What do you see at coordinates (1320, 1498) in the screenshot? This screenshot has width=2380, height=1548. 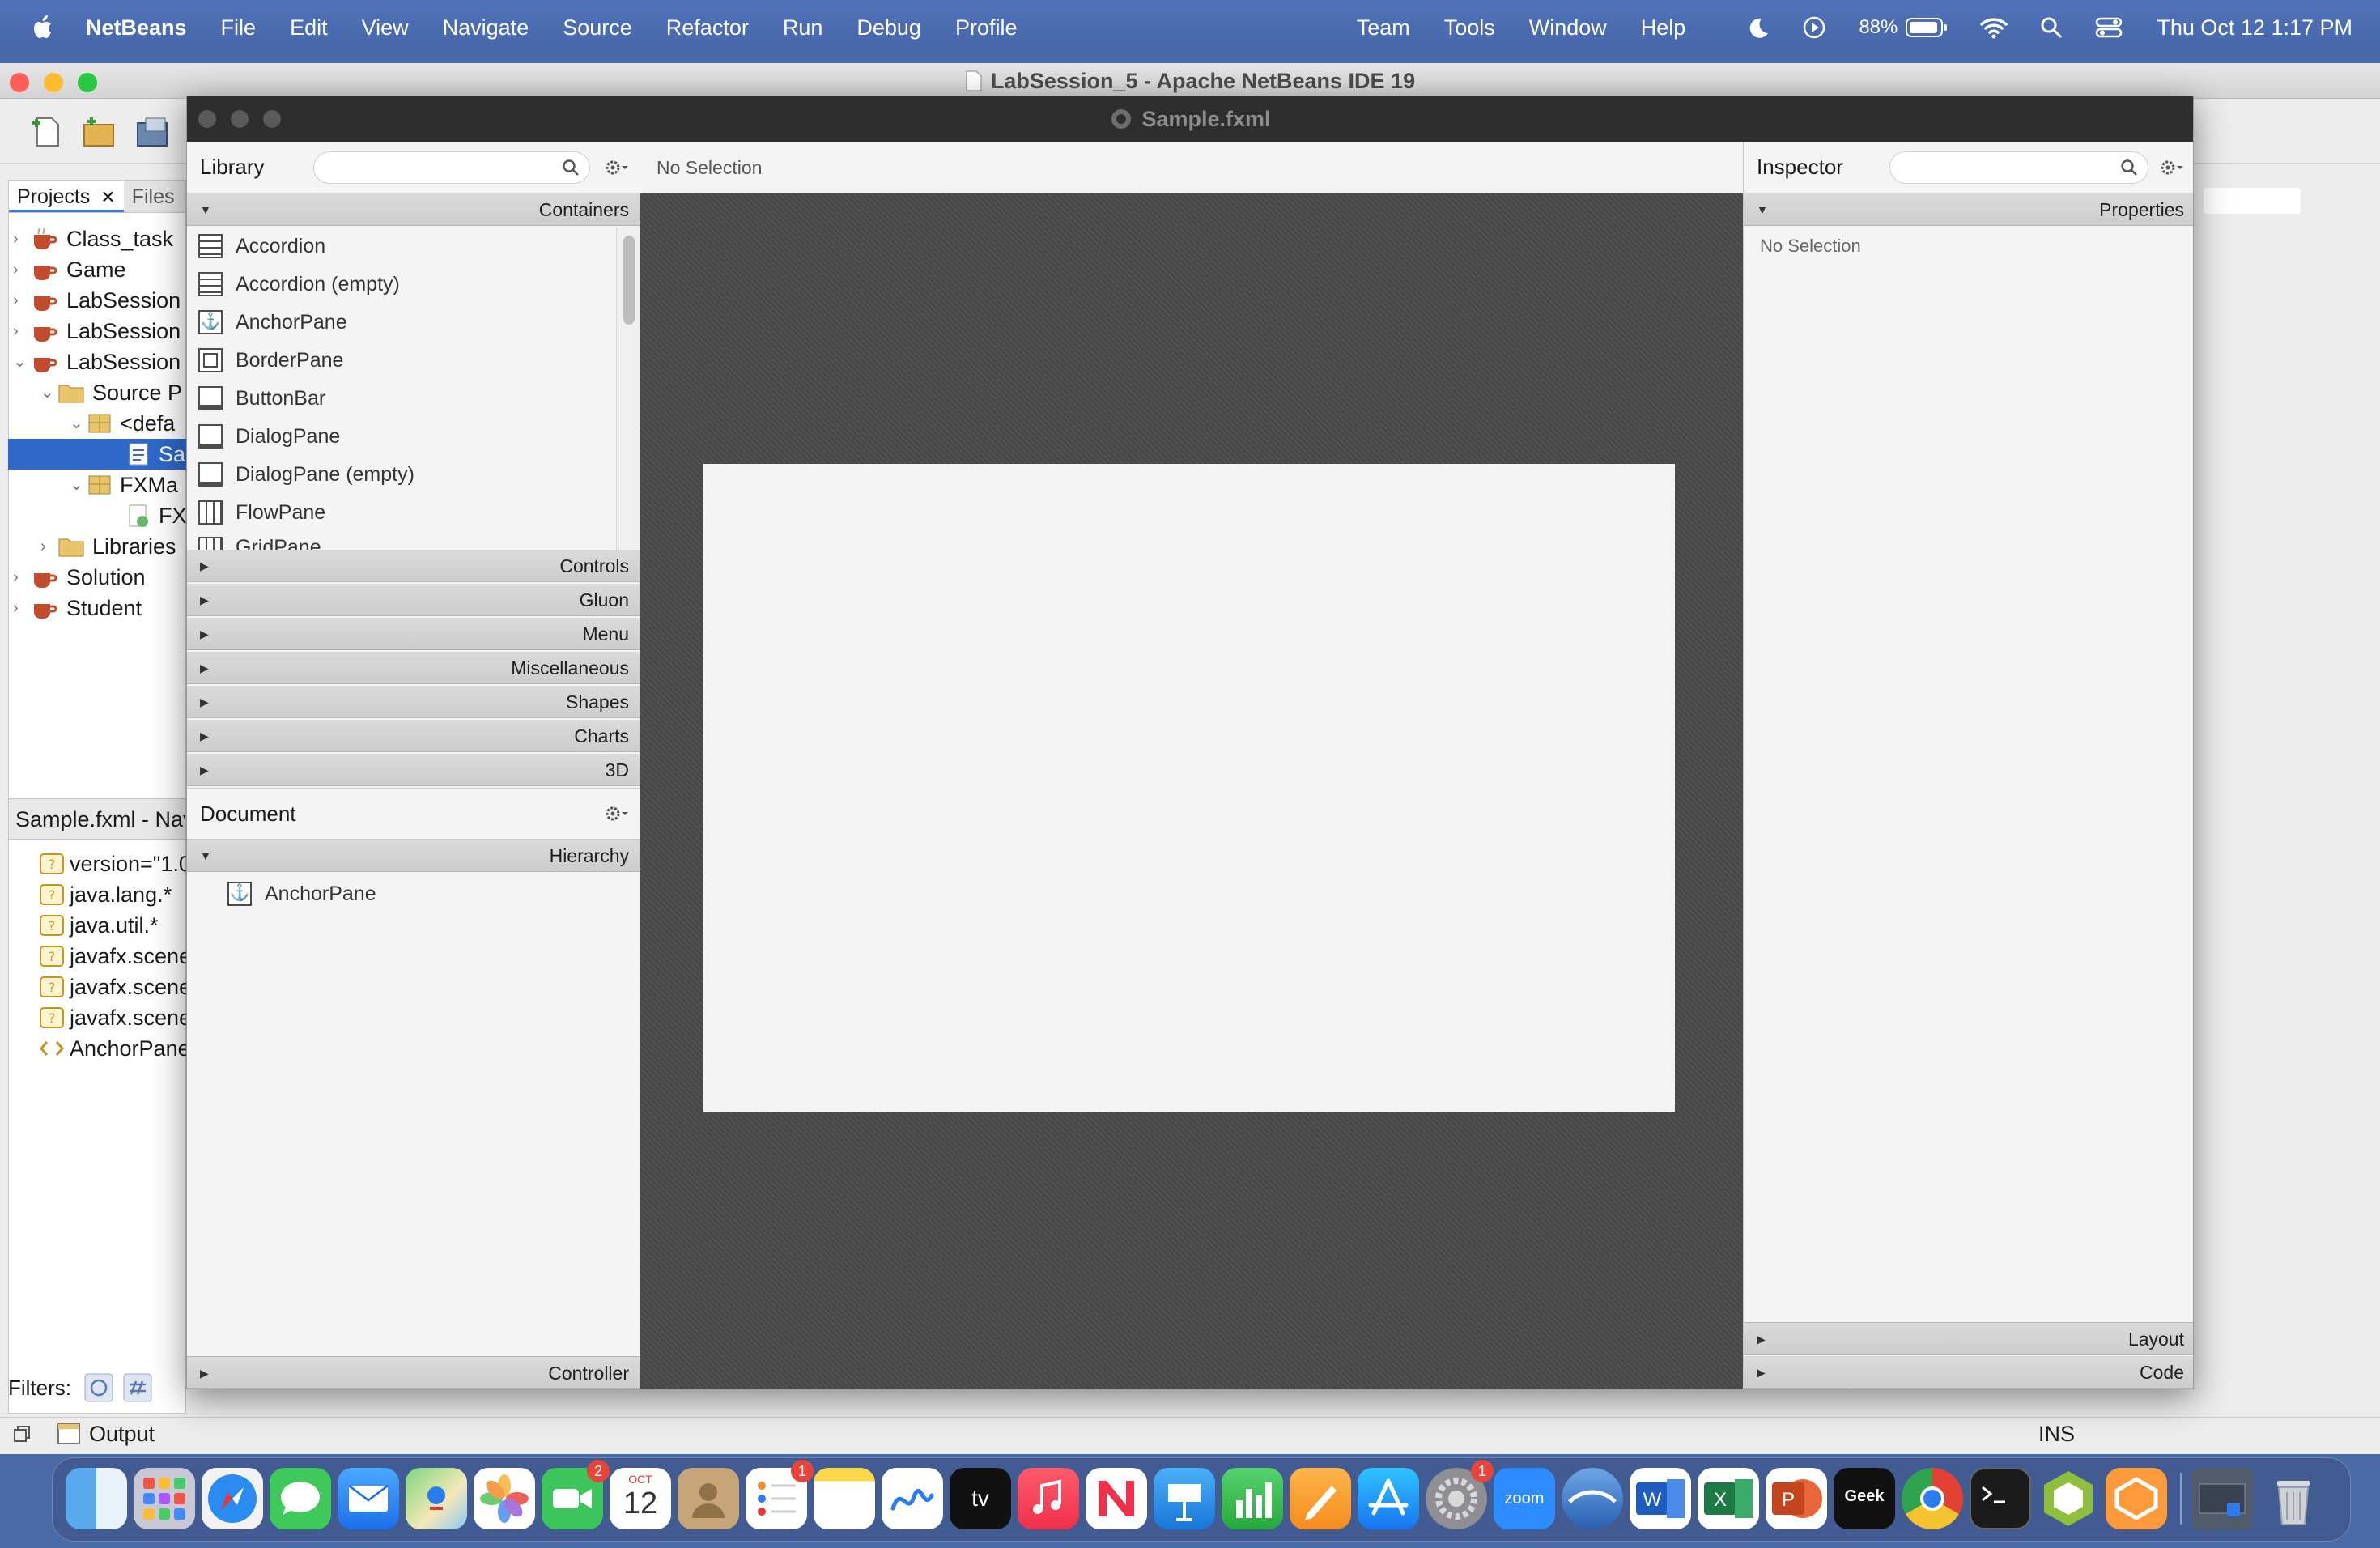 I see `pages-icon` at bounding box center [1320, 1498].